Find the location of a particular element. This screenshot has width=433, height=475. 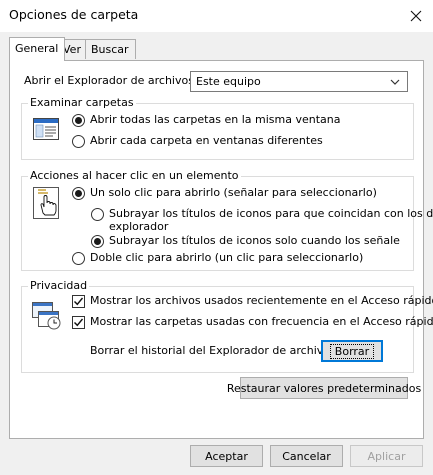

clear-history-button: Borrar is located at coordinates (352, 351).